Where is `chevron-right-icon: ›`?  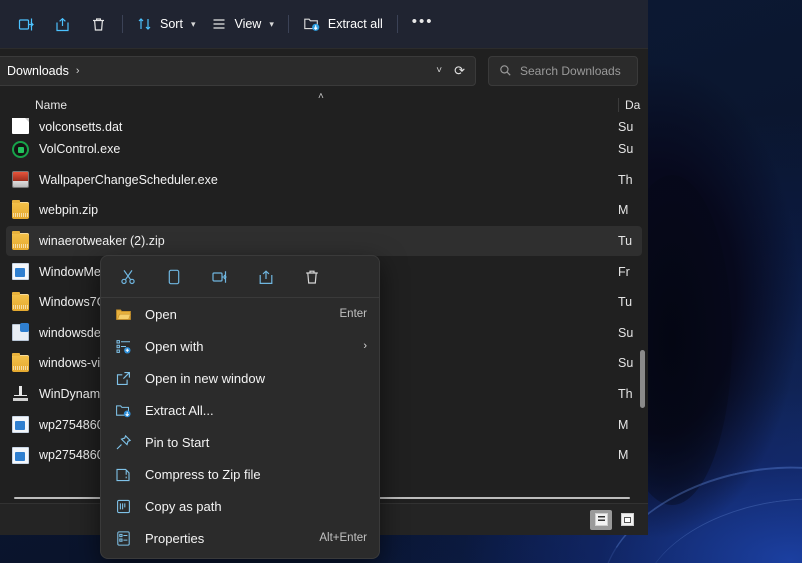 chevron-right-icon: › is located at coordinates (365, 346).